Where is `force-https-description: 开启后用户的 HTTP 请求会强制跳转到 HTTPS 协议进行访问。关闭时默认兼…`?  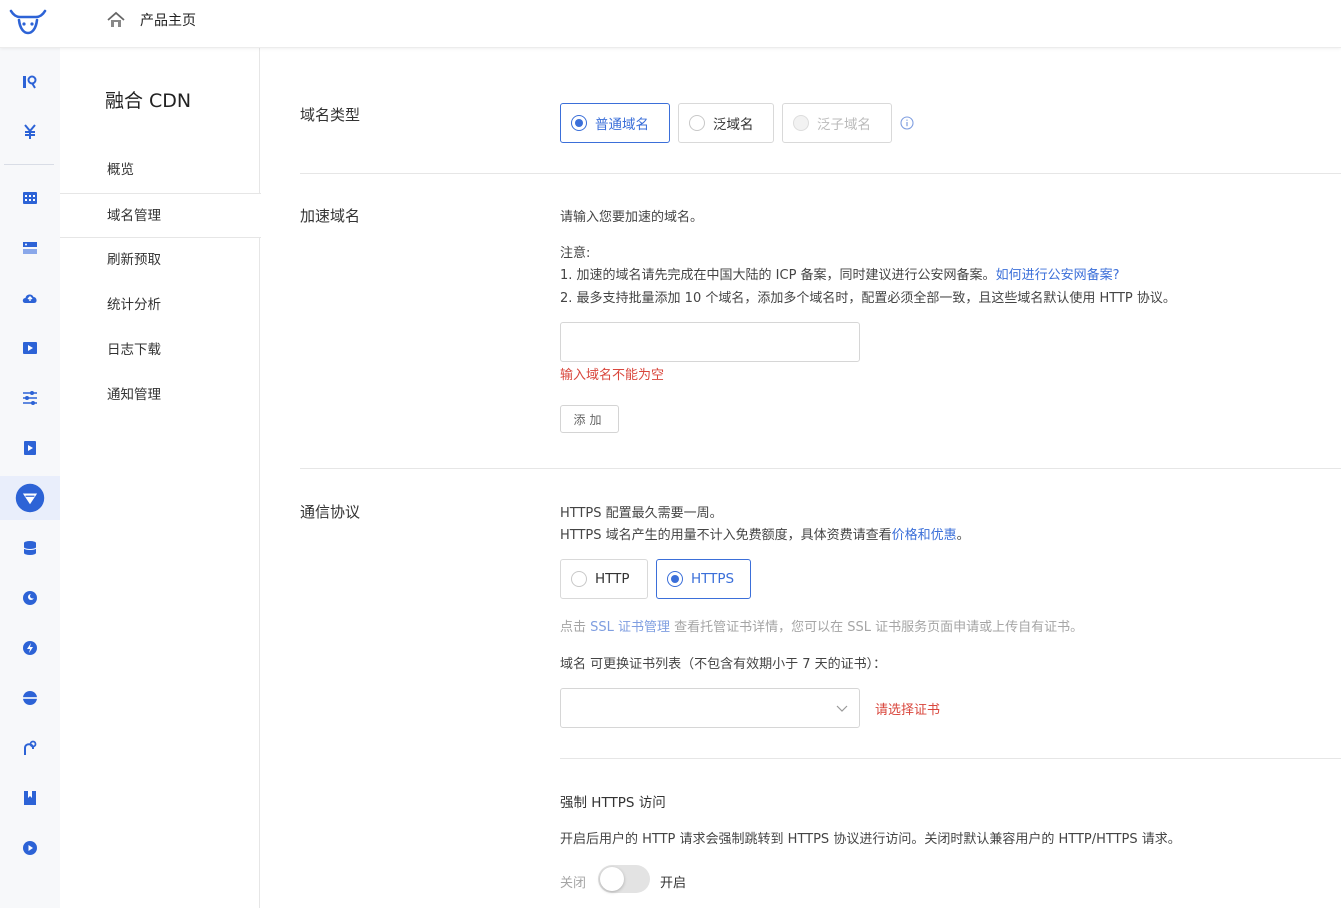 force-https-description: 开启后用户的 HTTP 请求会强制跳转到 HTTPS 协议进行访问。关闭时默认兼… is located at coordinates (870, 839).